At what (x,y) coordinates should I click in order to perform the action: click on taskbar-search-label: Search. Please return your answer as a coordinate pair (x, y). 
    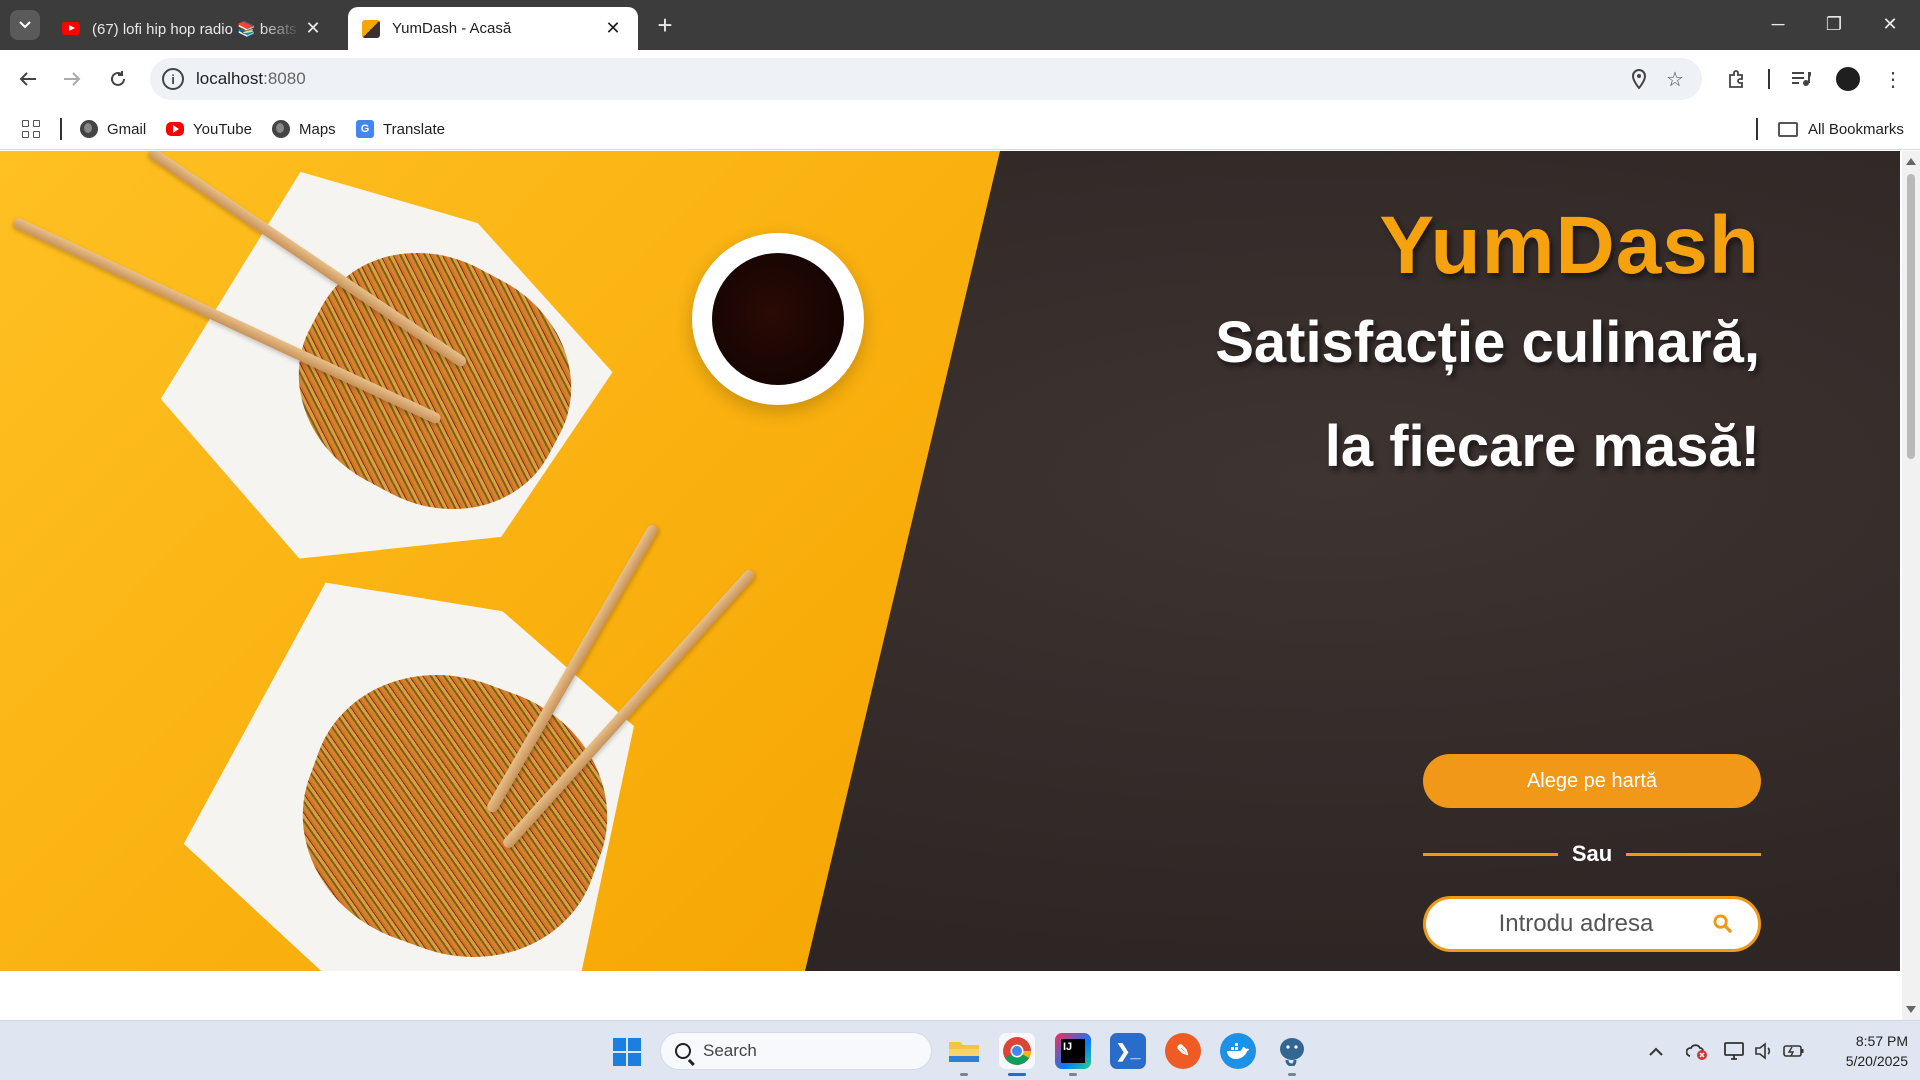
    Looking at the image, I should click on (730, 1050).